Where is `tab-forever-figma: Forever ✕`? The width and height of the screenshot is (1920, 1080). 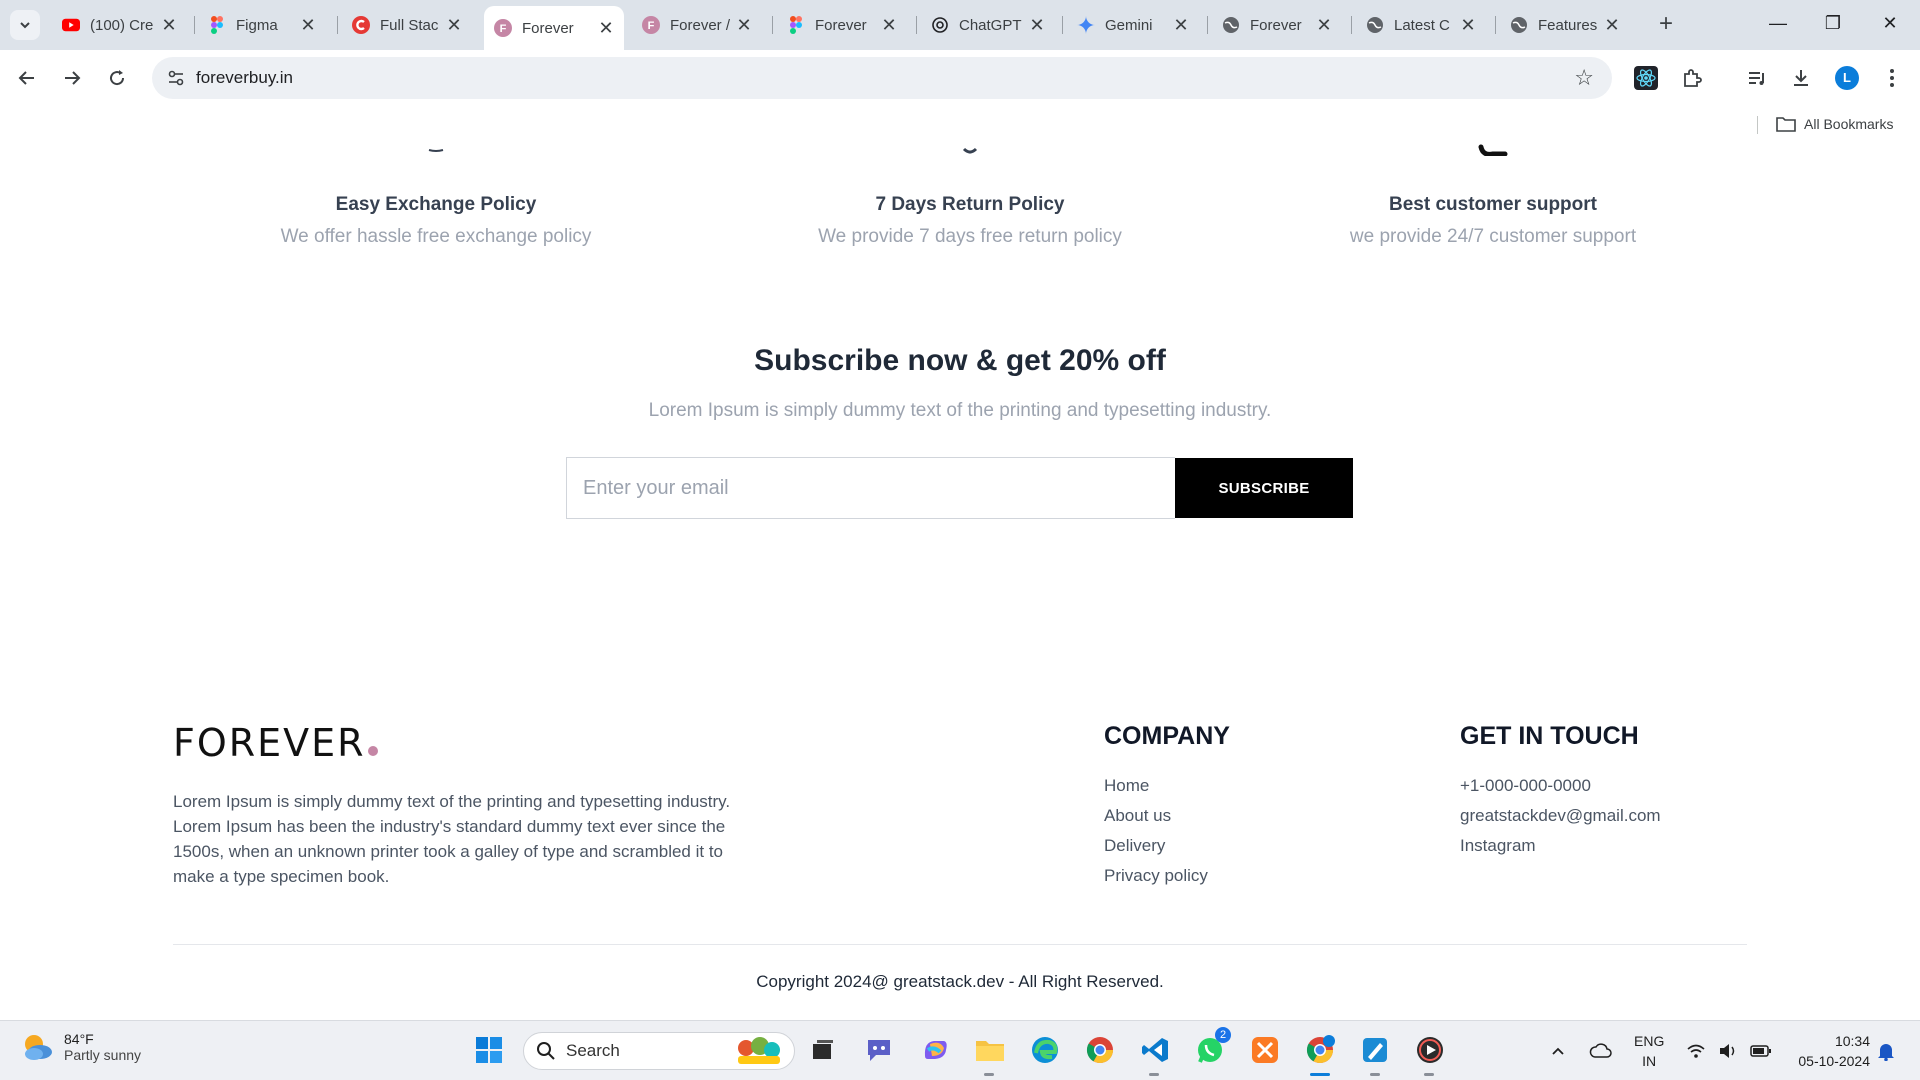 tab-forever-figma: Forever ✕ is located at coordinates (842, 25).